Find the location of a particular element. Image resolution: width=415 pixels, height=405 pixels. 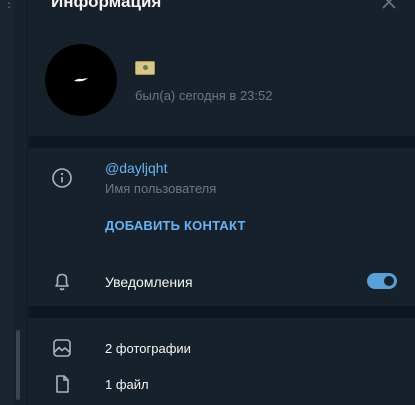

chat-list-scrollbar is located at coordinates (18, 365).